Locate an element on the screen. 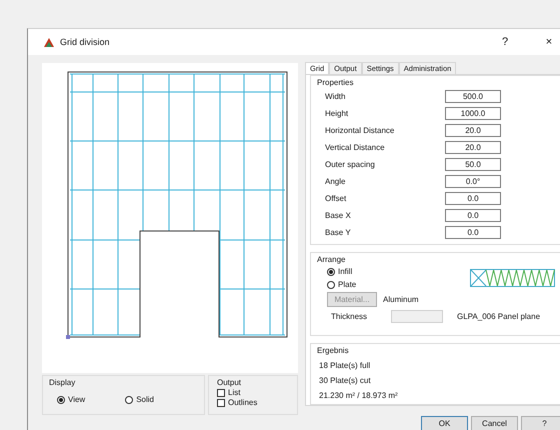 The height and width of the screenshot is (430, 560). input-field: 50.0 is located at coordinates (473, 164).